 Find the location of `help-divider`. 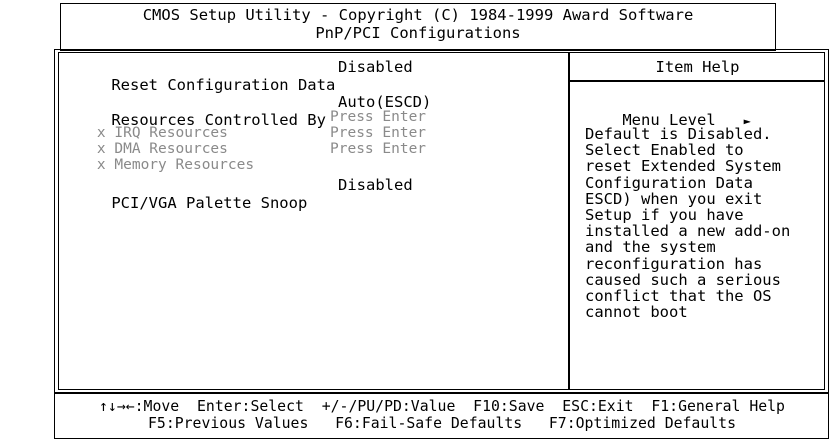

help-divider is located at coordinates (569, 221).